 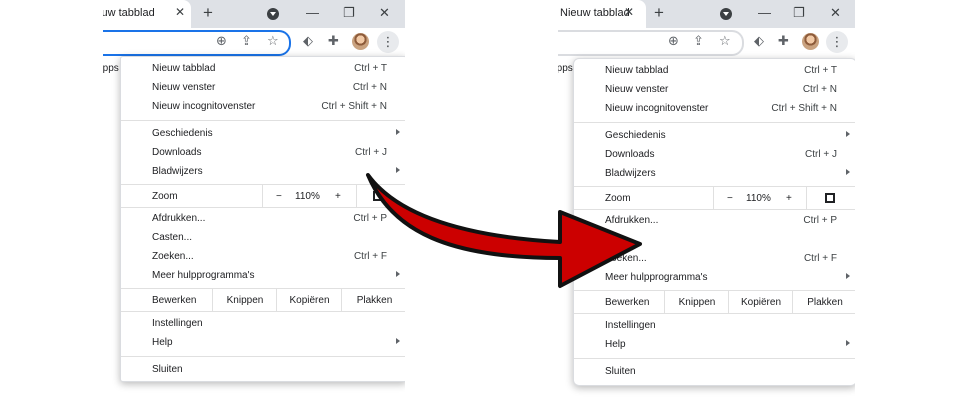 I want to click on red-arrow-icon, so click(x=504, y=230).